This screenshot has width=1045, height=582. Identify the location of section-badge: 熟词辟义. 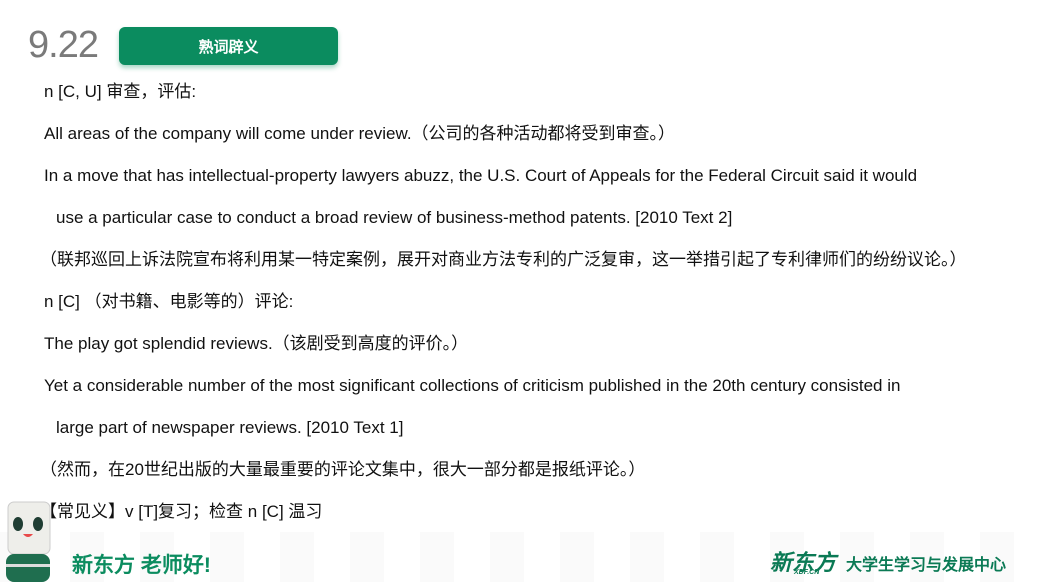
(228, 46).